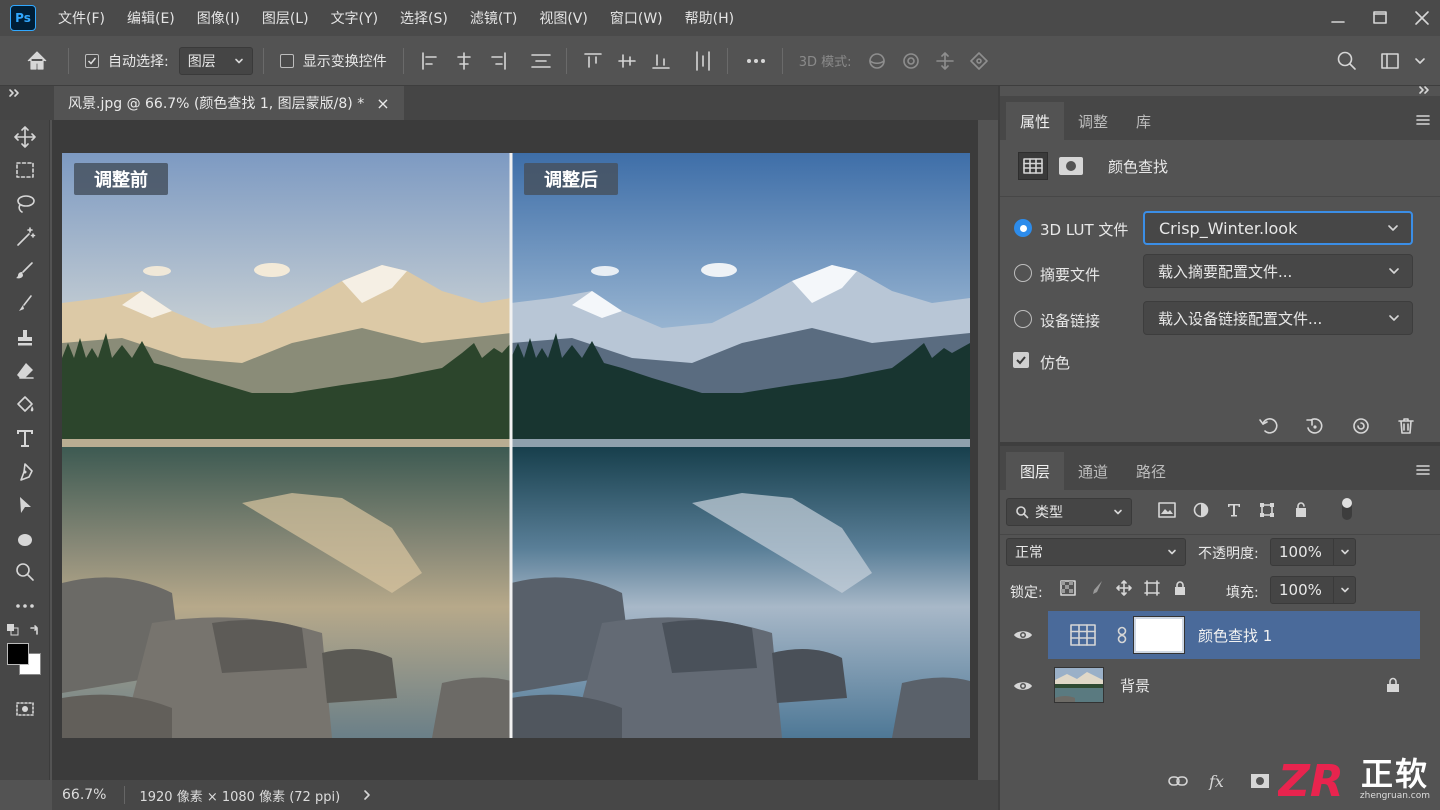 The height and width of the screenshot is (810, 1440). What do you see at coordinates (218, 18) in the screenshot?
I see `menu-image: 图像(I)` at bounding box center [218, 18].